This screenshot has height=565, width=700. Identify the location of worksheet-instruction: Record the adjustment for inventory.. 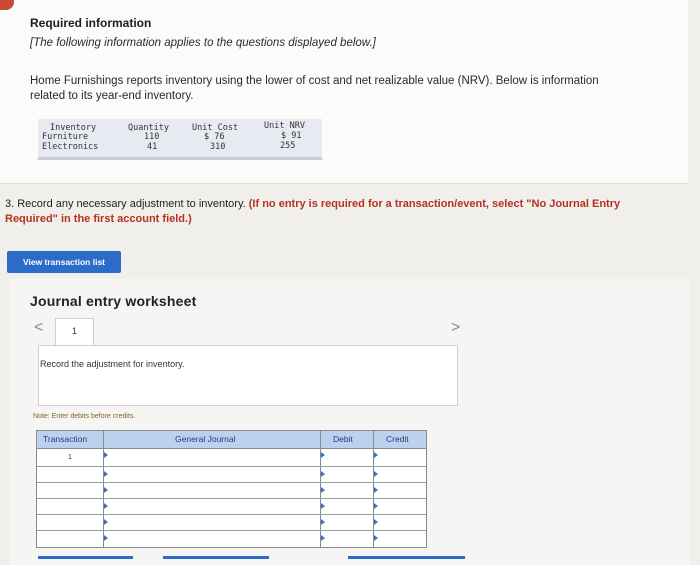
(112, 364).